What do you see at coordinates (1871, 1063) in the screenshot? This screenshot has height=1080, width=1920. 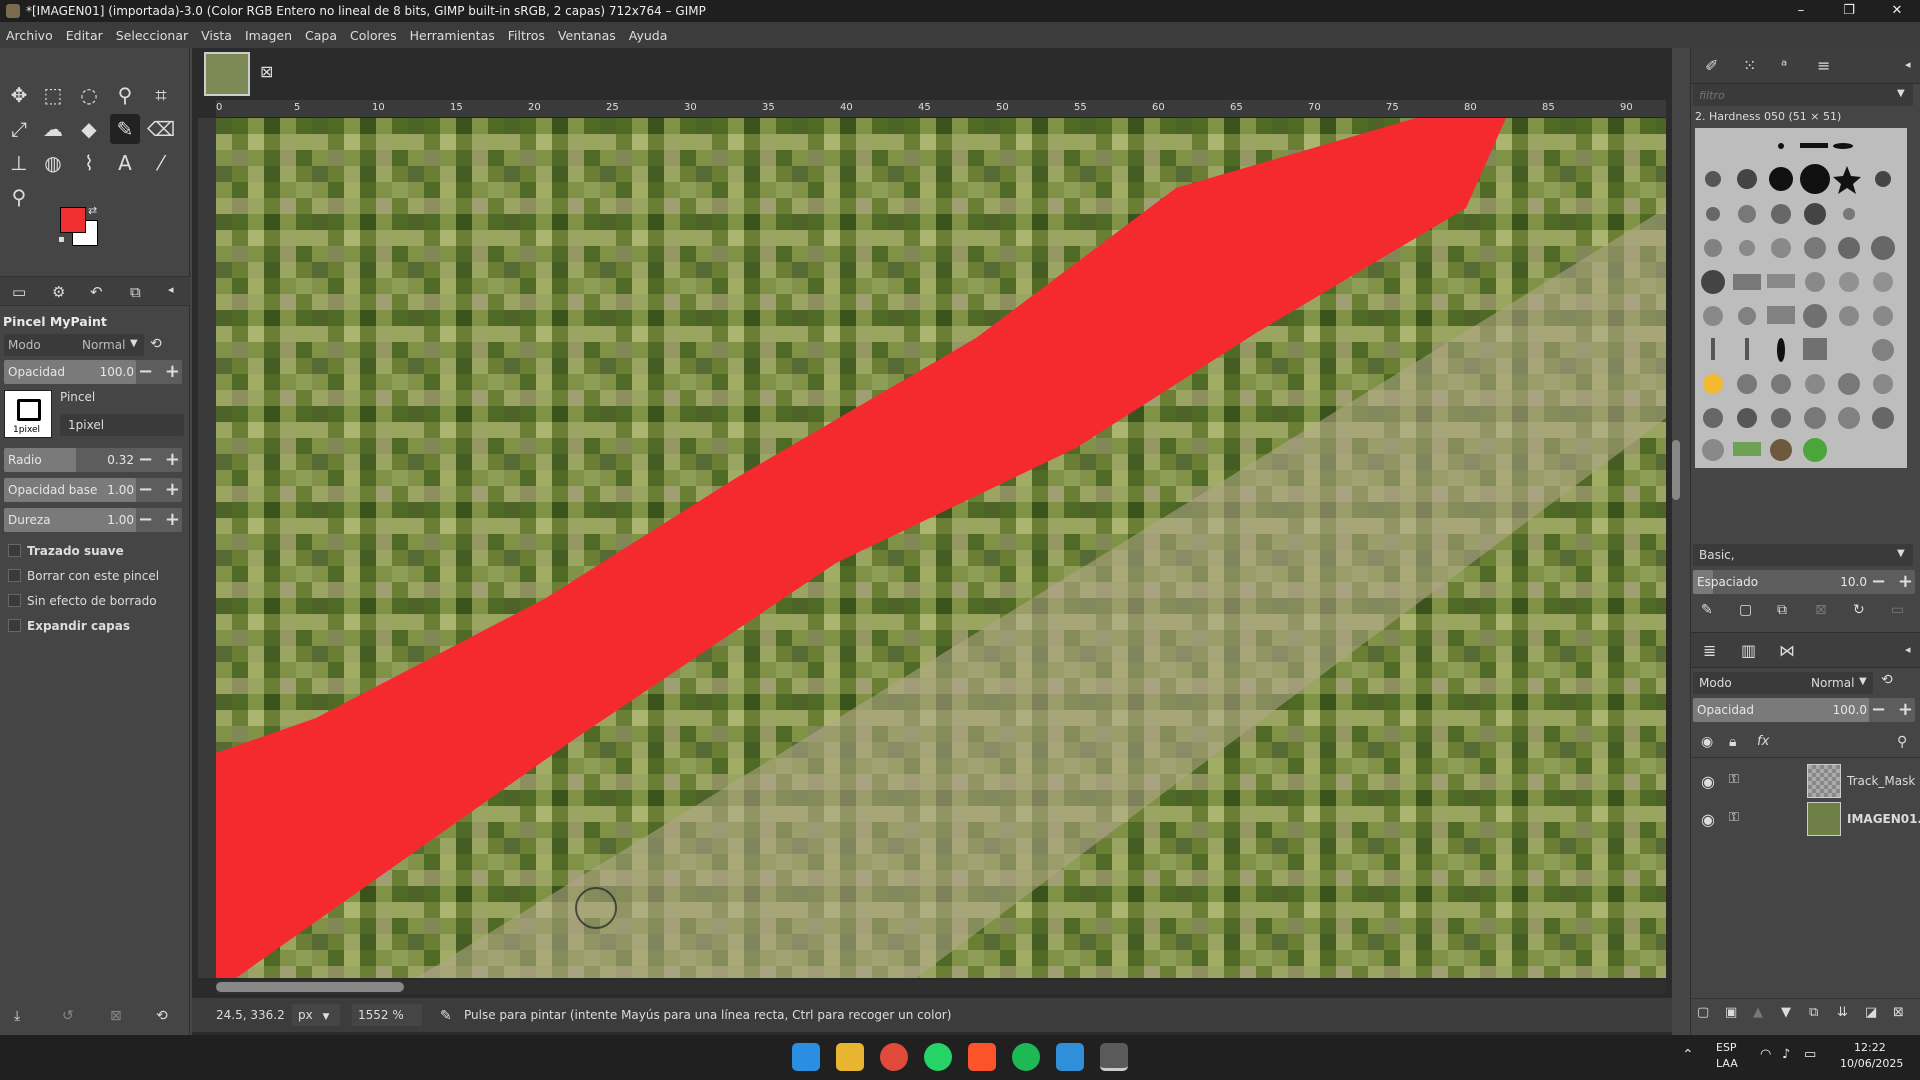 I see `clock-date: 10/06/2025` at bounding box center [1871, 1063].